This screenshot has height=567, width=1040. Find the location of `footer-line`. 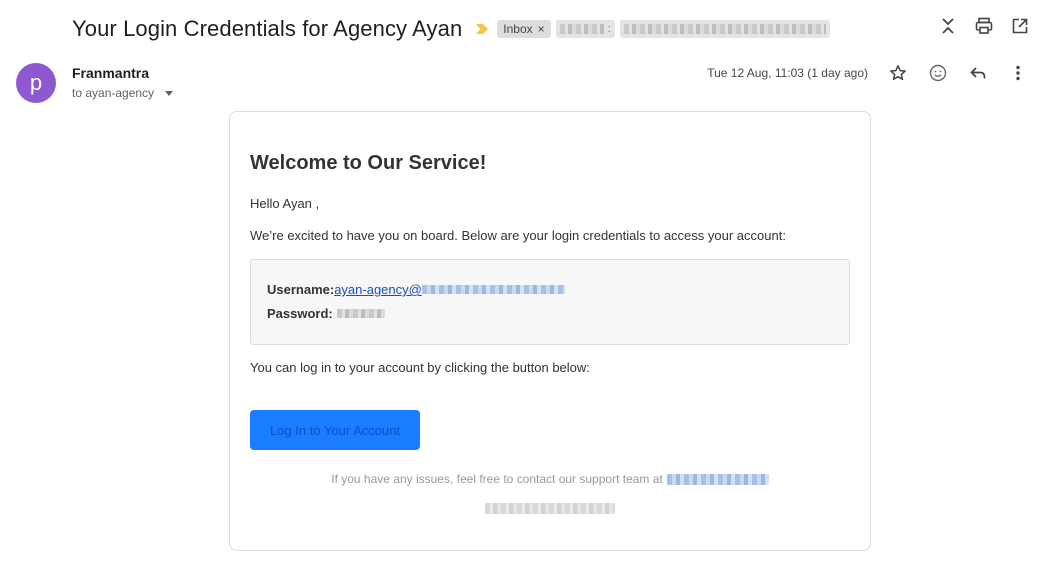

footer-line is located at coordinates (550, 508).